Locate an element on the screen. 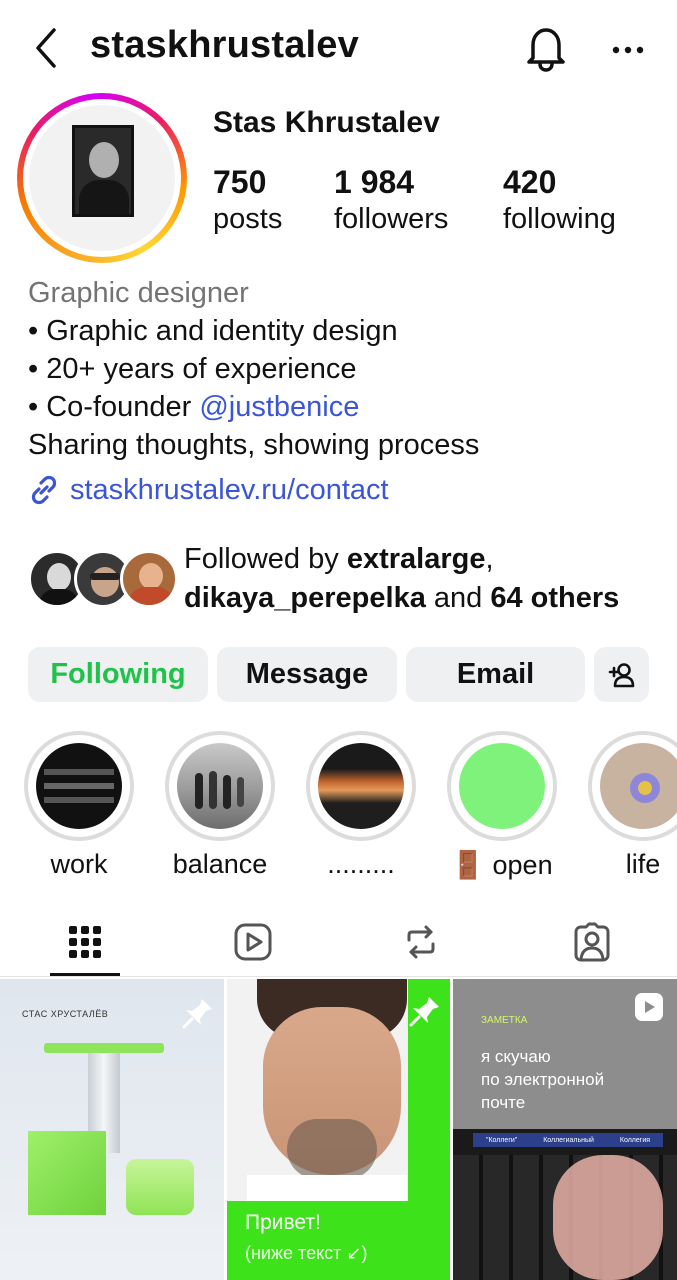  more-options-button is located at coordinates (628, 50).